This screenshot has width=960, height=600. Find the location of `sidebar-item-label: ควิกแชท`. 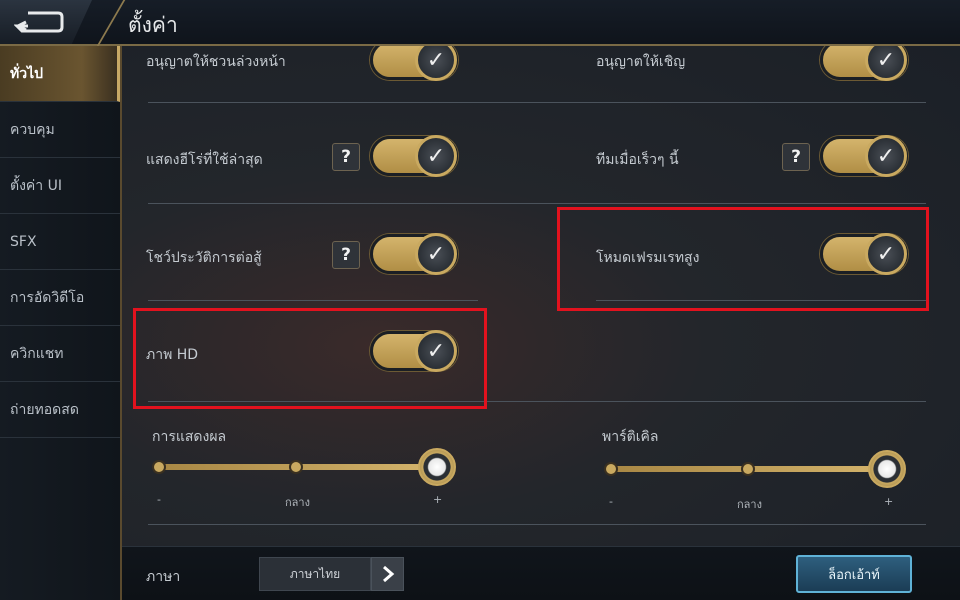

sidebar-item-label: ควิกแชท is located at coordinates (37, 353).